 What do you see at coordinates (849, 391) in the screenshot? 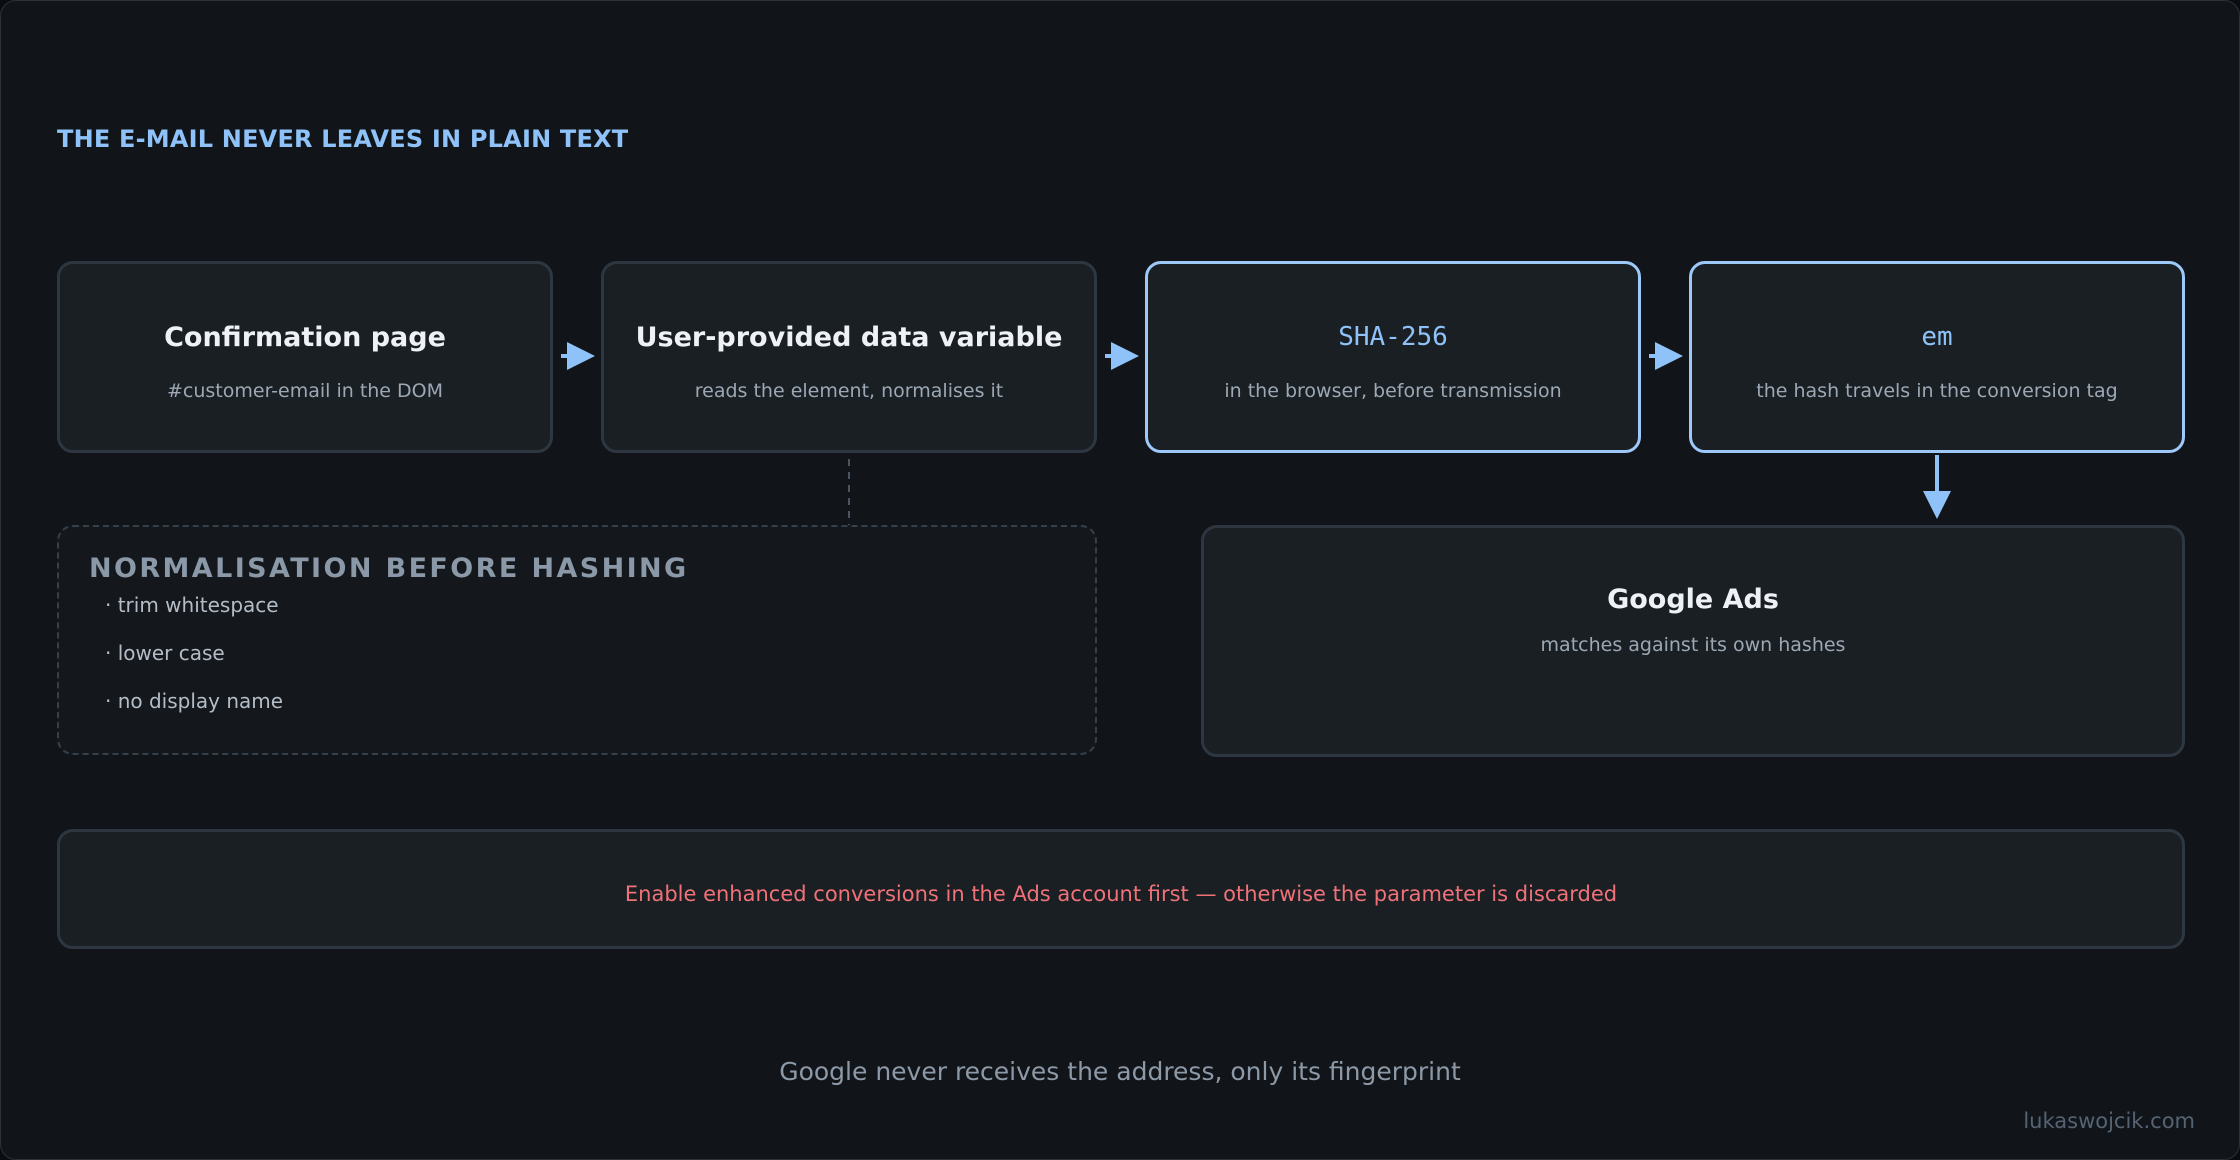
I see `user-provided-data-variable-subtitle: reads the element, normalises it` at bounding box center [849, 391].